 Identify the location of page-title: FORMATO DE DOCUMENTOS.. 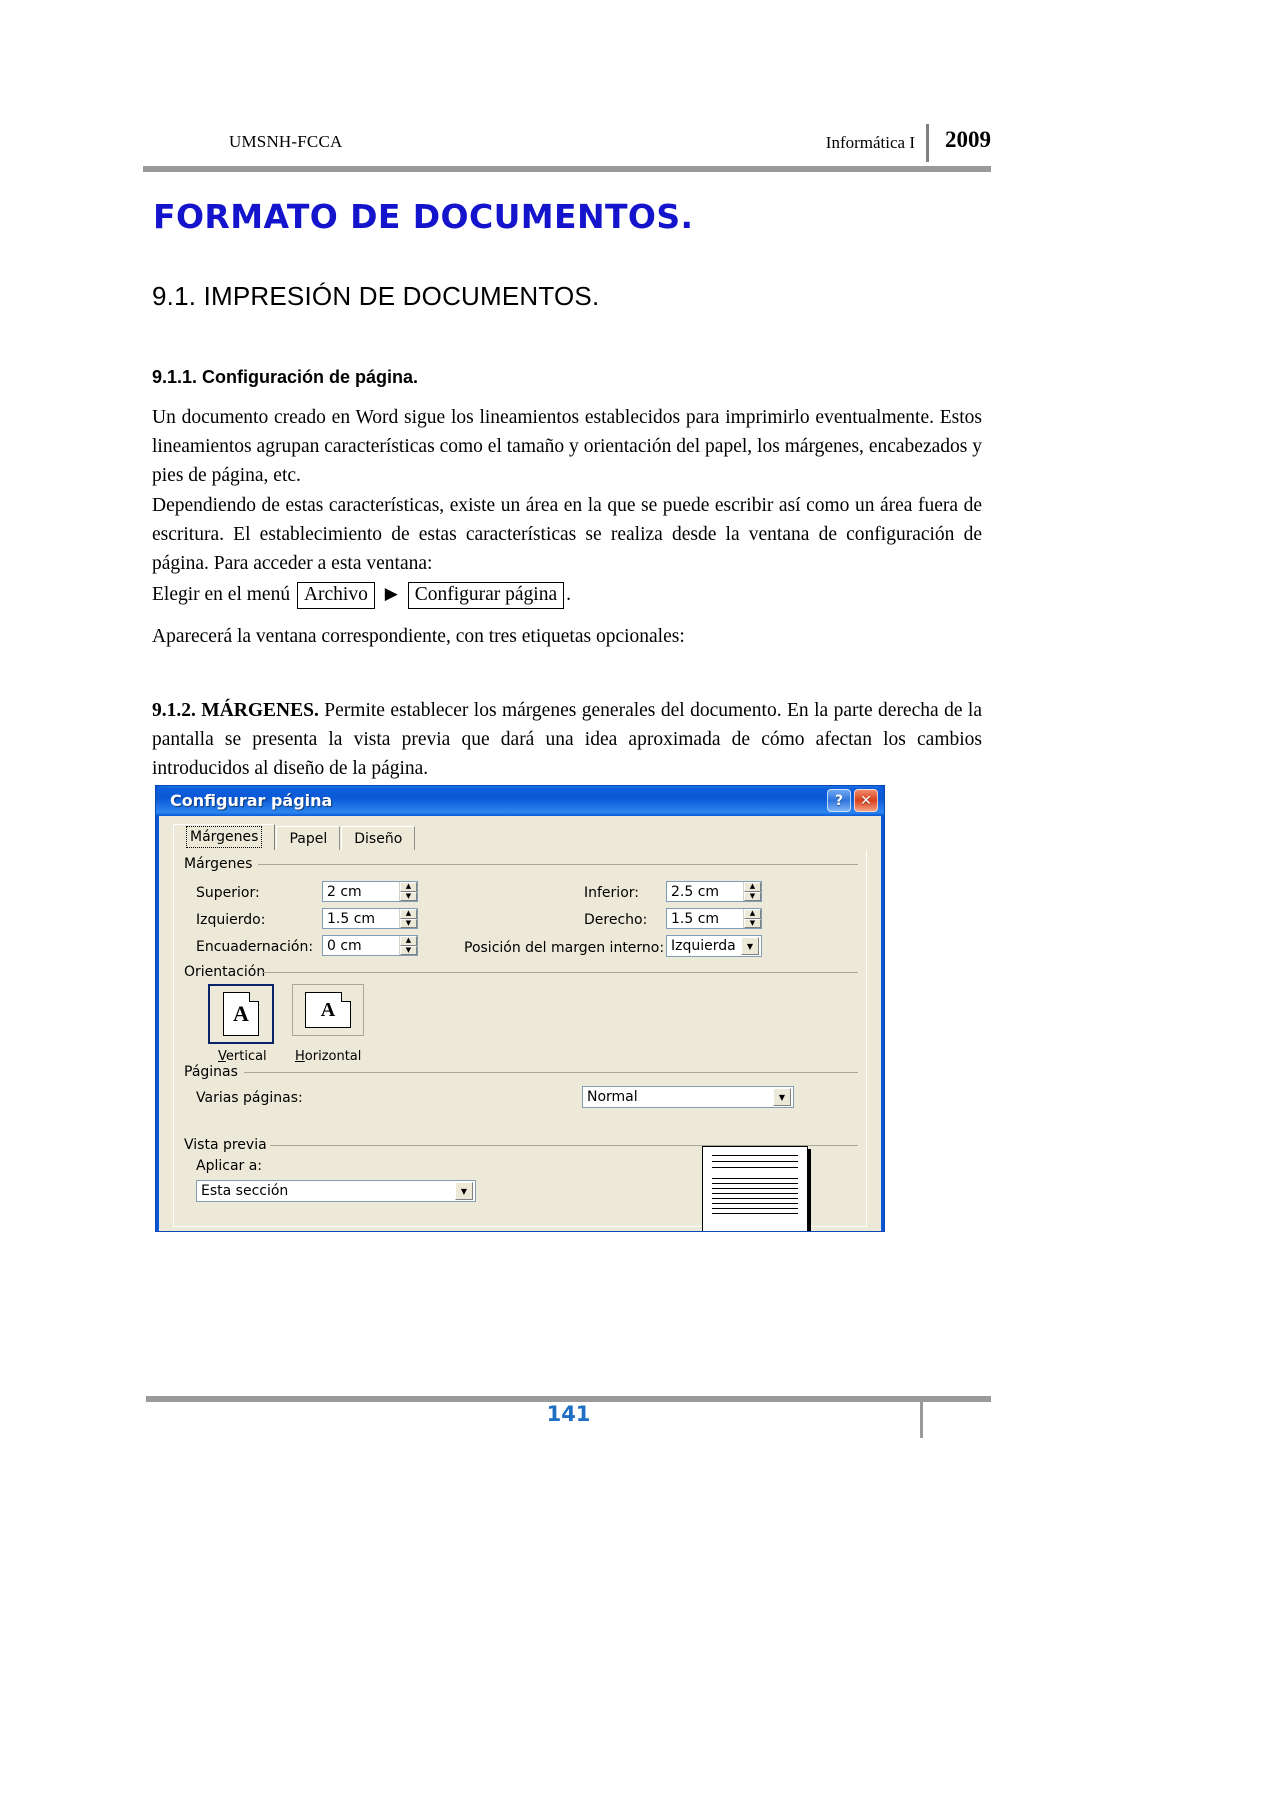
(423, 216).